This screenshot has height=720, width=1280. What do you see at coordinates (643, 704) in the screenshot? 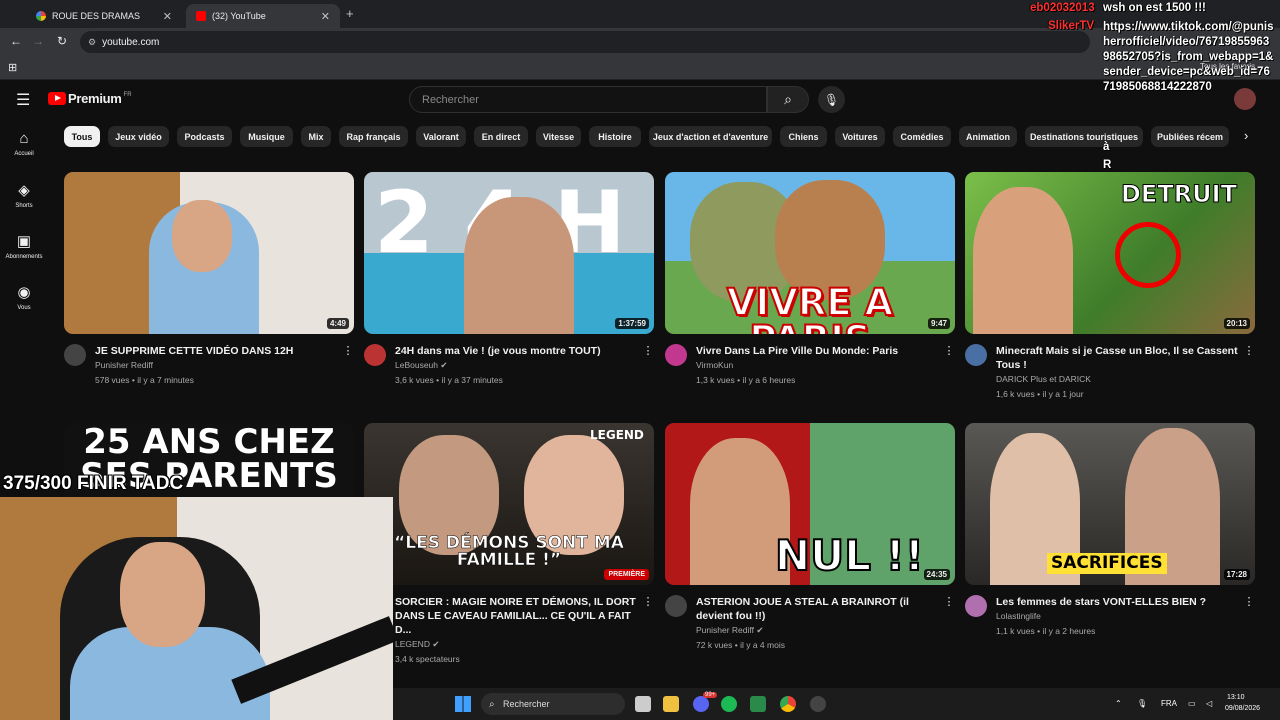
I see `task-view-icon` at bounding box center [643, 704].